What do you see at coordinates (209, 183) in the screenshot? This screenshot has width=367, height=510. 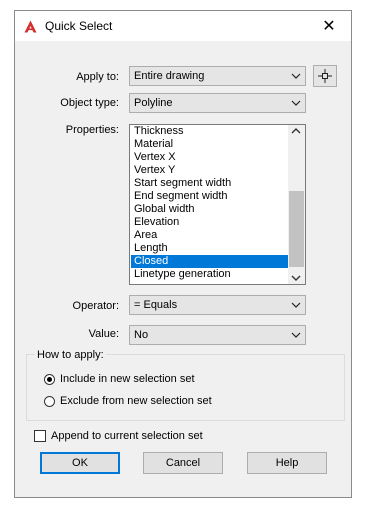 I see `list-item: Start segment width` at bounding box center [209, 183].